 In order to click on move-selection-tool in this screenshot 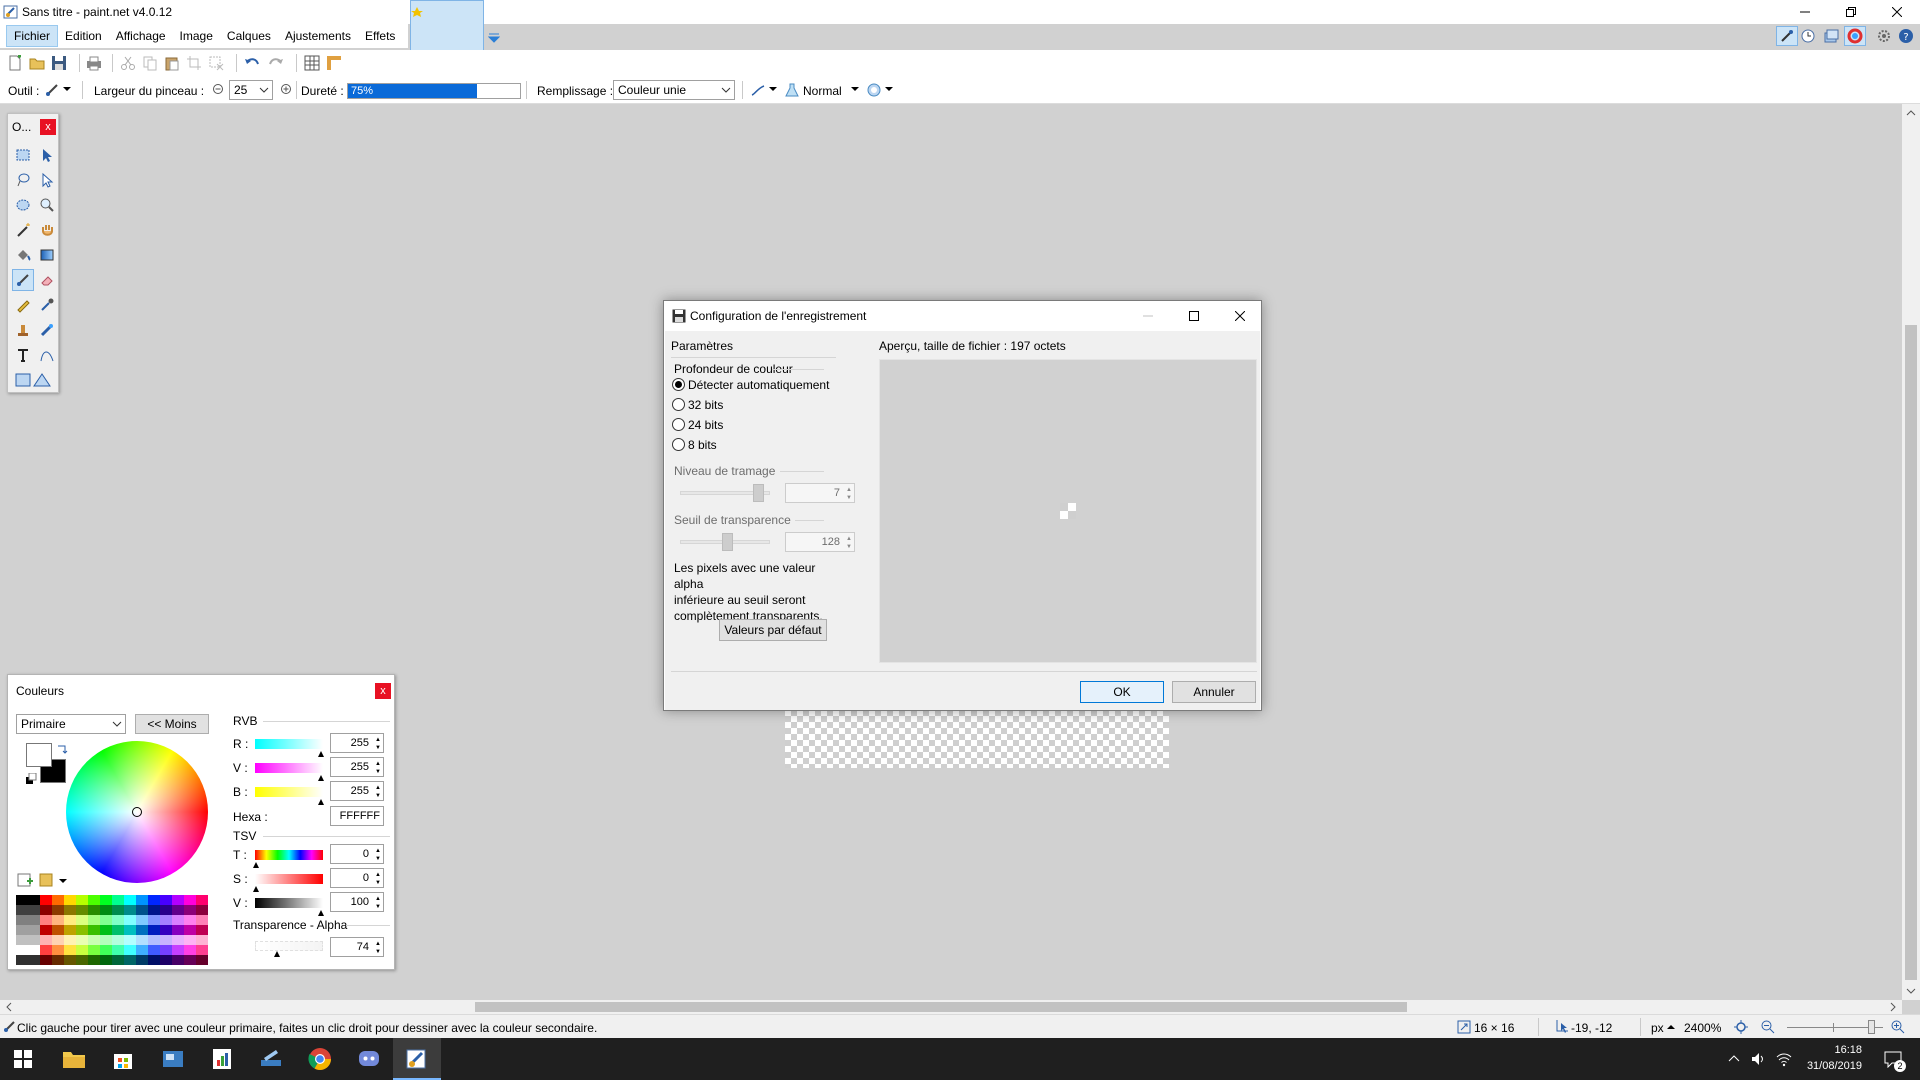, I will do `click(47, 180)`.